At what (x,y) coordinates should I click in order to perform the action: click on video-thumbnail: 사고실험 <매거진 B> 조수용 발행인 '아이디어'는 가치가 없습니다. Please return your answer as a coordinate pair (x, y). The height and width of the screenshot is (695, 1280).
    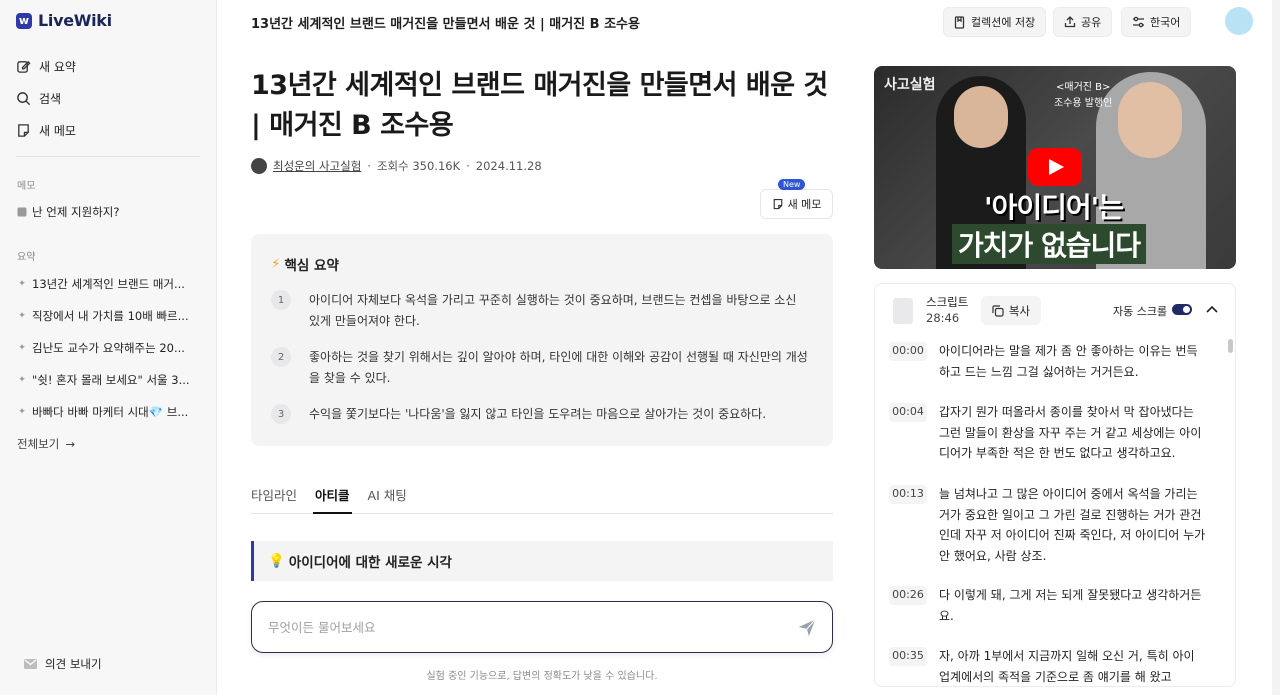
    Looking at the image, I should click on (1055, 167).